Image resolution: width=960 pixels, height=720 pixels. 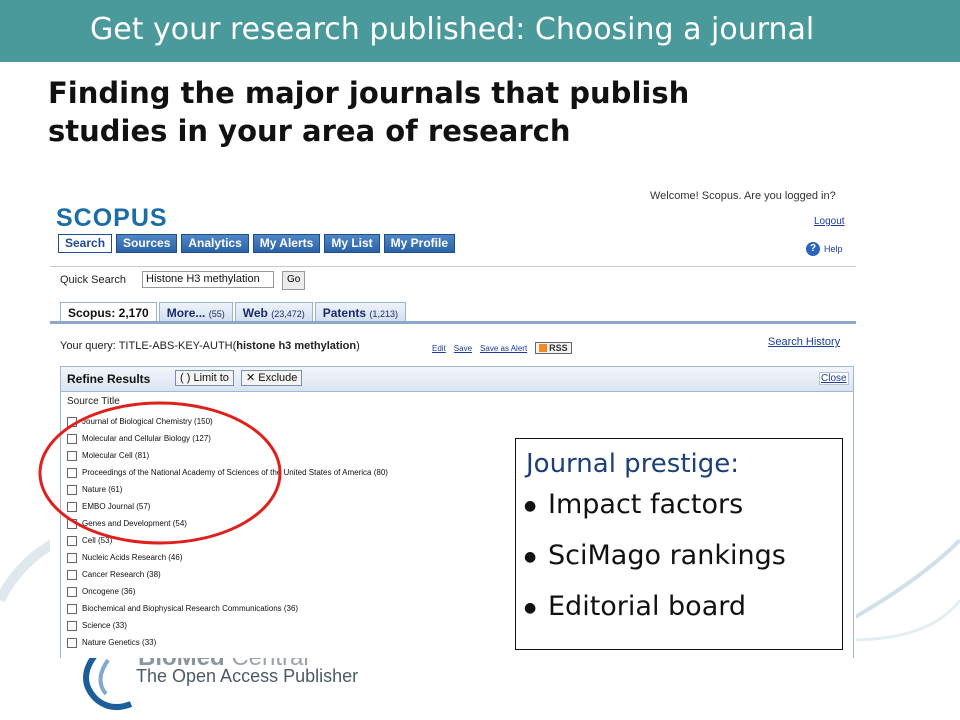 What do you see at coordinates (553, 348) in the screenshot?
I see `rss-button: RSS` at bounding box center [553, 348].